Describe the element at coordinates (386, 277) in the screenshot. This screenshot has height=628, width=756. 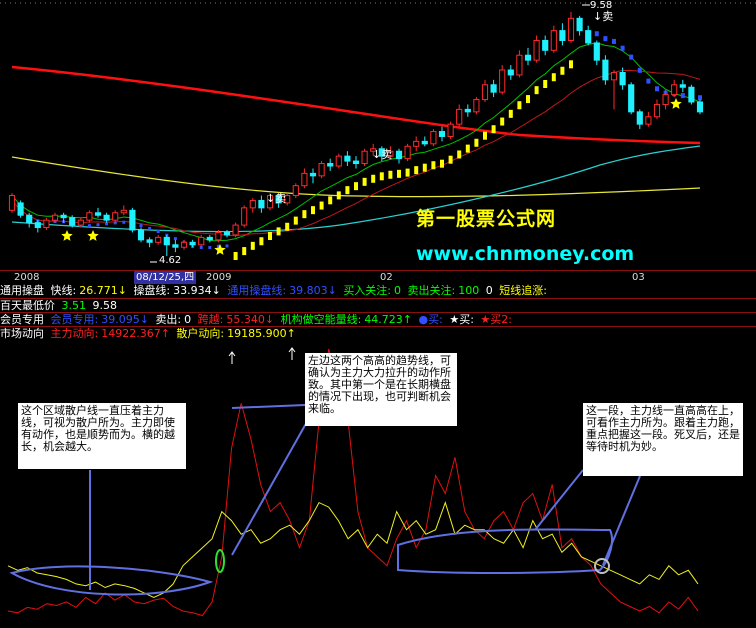
I see `date-tick: 02` at that location.